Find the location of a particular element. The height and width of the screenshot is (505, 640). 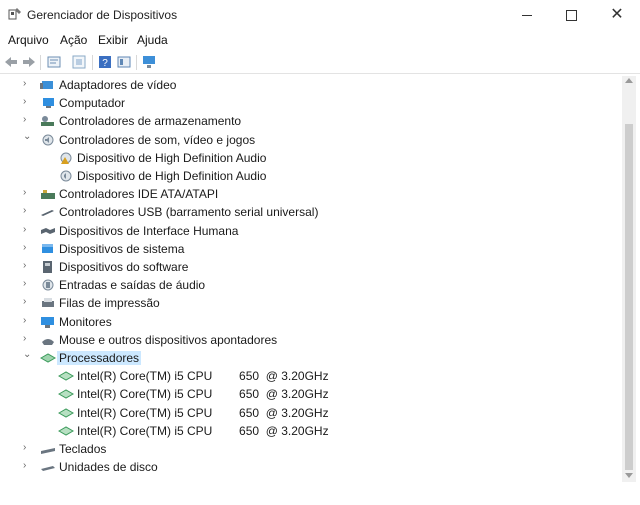

scroll-up-icon is located at coordinates (629, 80).